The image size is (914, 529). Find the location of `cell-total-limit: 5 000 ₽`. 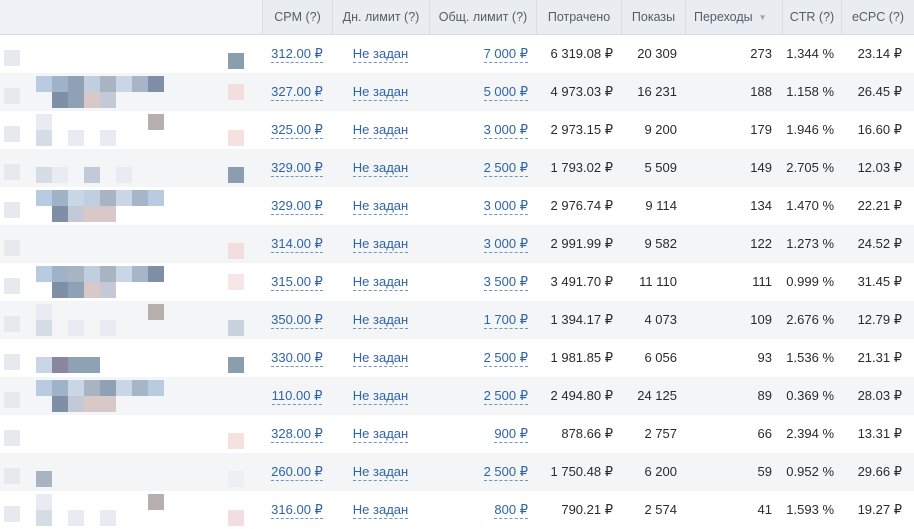

cell-total-limit: 5 000 ₽ is located at coordinates (482, 92).